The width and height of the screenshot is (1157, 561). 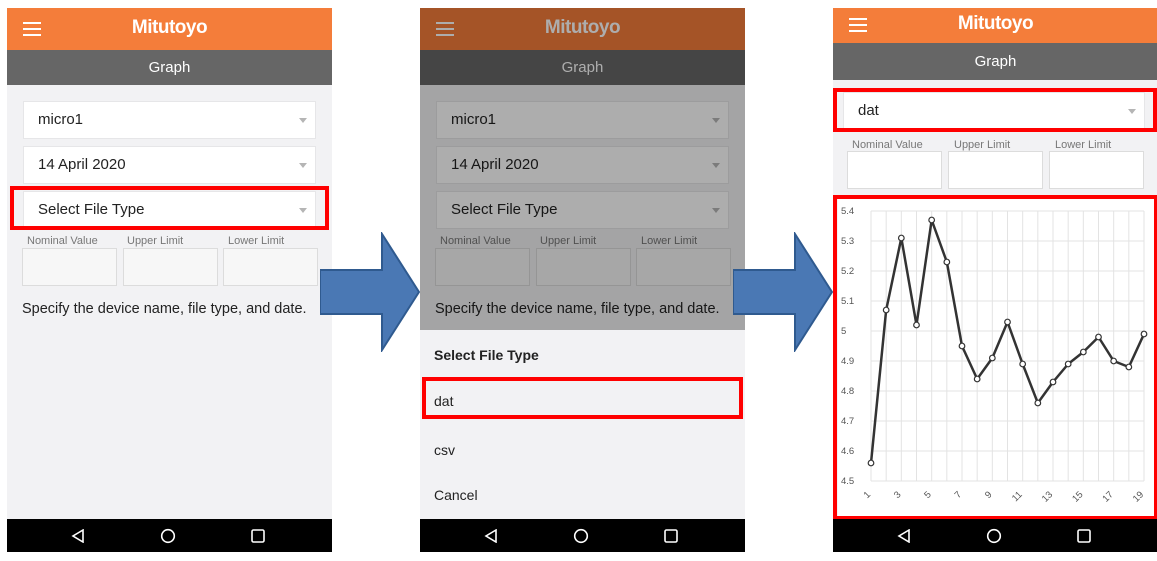 What do you see at coordinates (169, 120) in the screenshot?
I see `device-select: micro1` at bounding box center [169, 120].